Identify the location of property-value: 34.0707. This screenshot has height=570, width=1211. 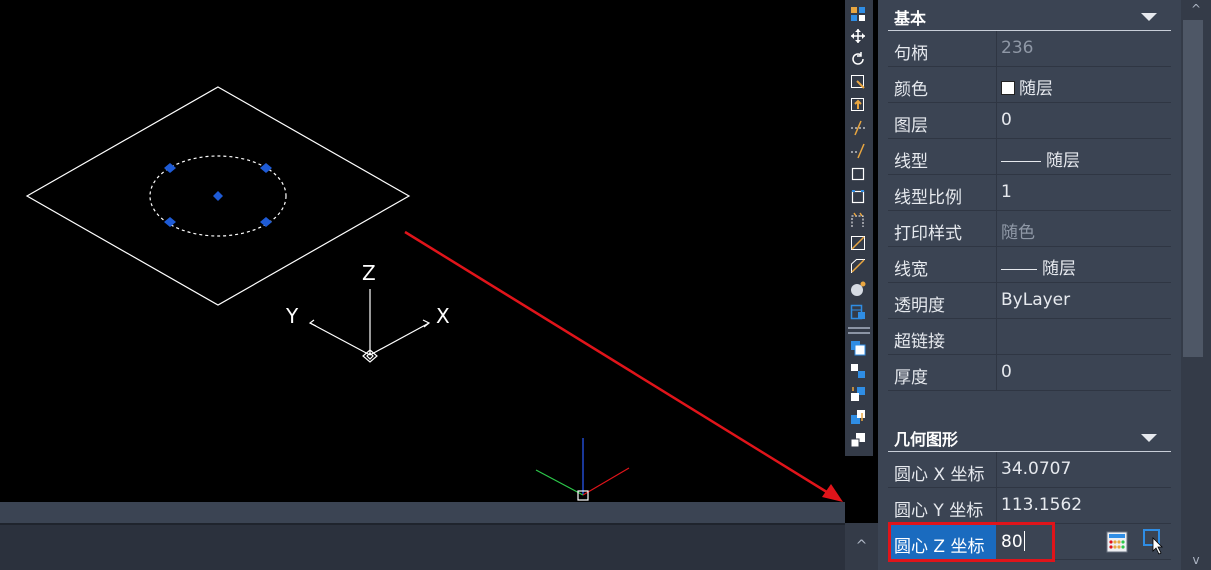
(1036, 469).